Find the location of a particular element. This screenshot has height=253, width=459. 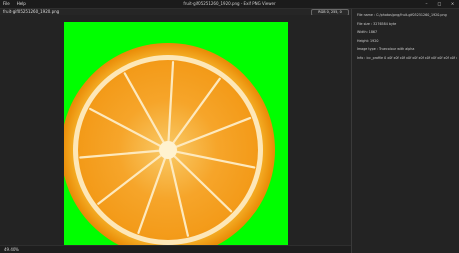

minimize-button: – is located at coordinates (426, 4).